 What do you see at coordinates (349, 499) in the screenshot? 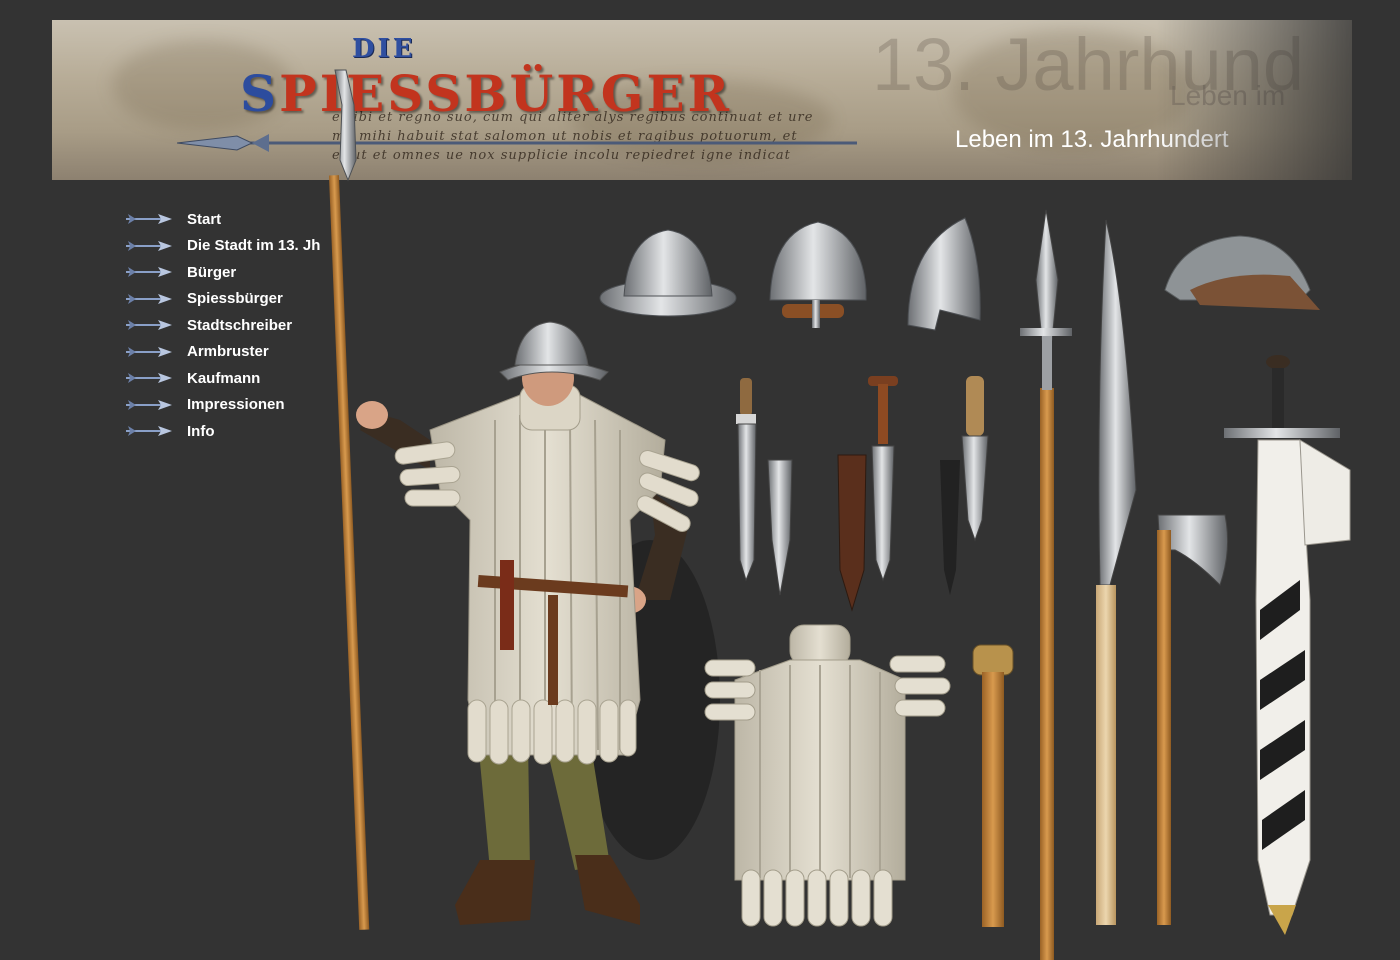
I see `soldier-spear` at bounding box center [349, 499].